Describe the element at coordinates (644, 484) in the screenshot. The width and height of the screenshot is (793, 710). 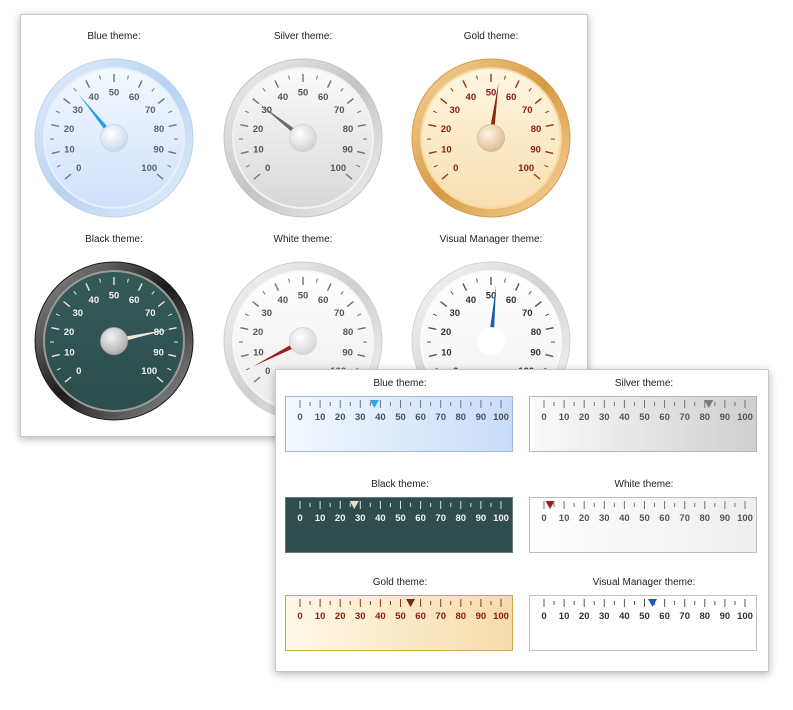
I see `scale-title: White theme:` at that location.